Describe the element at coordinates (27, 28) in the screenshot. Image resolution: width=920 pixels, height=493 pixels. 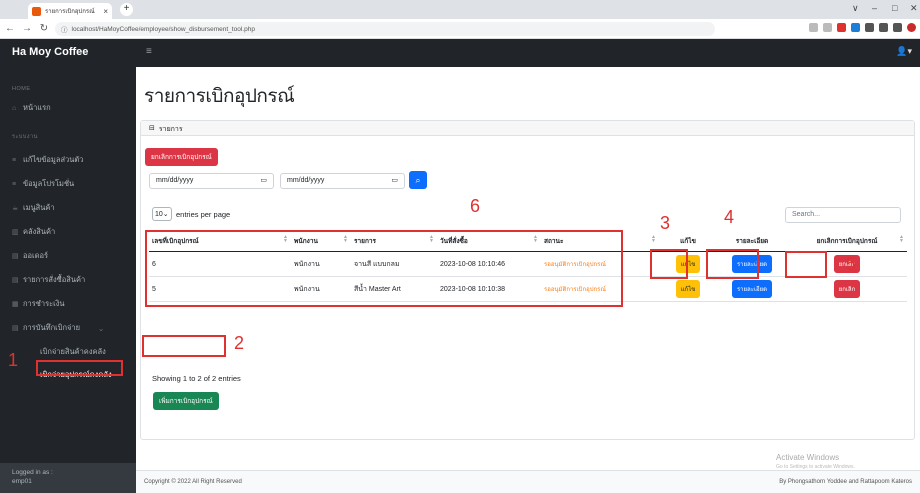
I see `forward-icon: →` at that location.